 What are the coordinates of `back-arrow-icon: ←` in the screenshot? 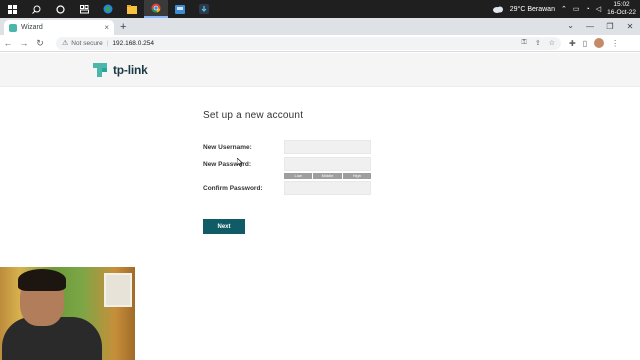 It's located at (8, 43).